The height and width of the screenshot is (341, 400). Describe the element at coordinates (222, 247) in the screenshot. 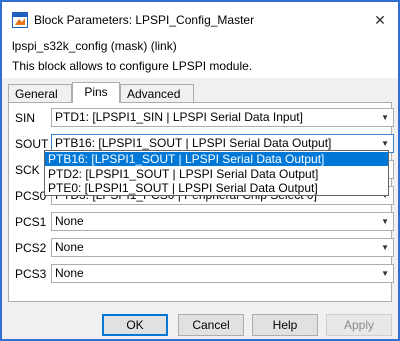

I see `pcs2-select: None ▼` at that location.